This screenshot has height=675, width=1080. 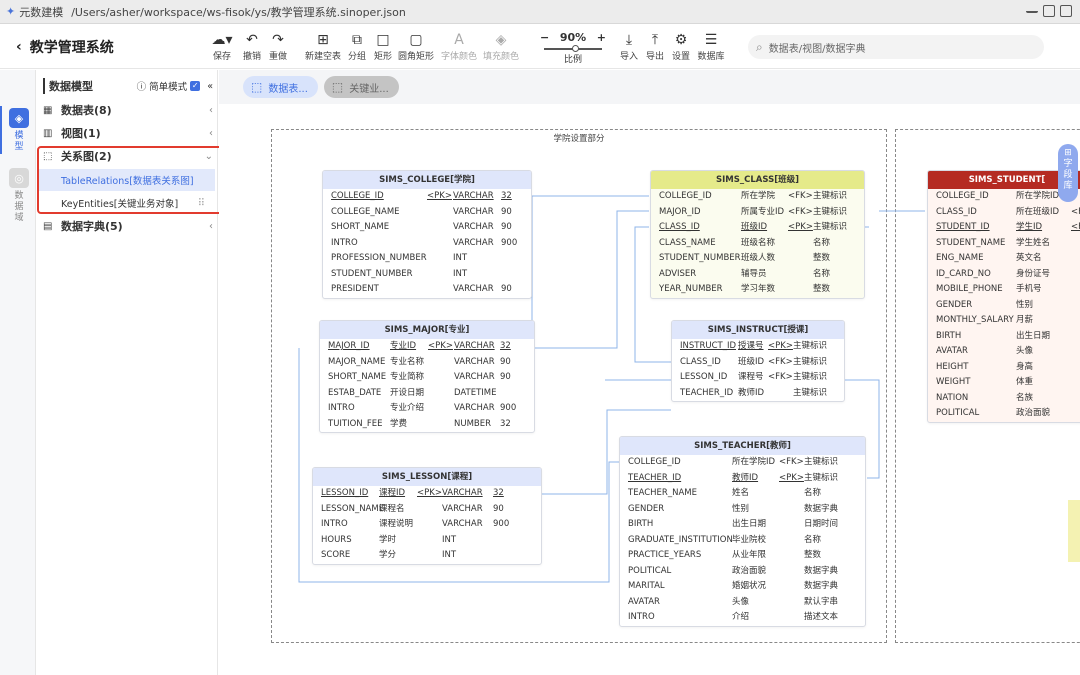 I want to click on collapse-panel-icon: «, so click(x=210, y=86).